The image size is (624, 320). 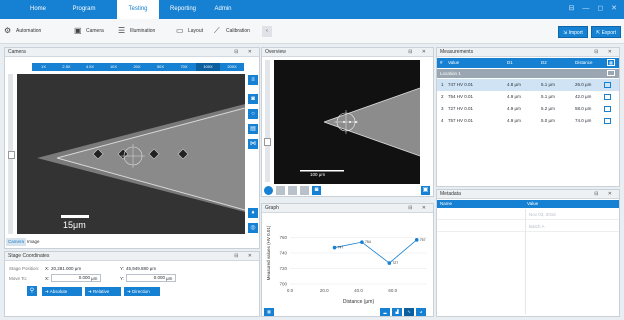 I want to click on graph-type-button-4: ◕, so click(x=421, y=312).